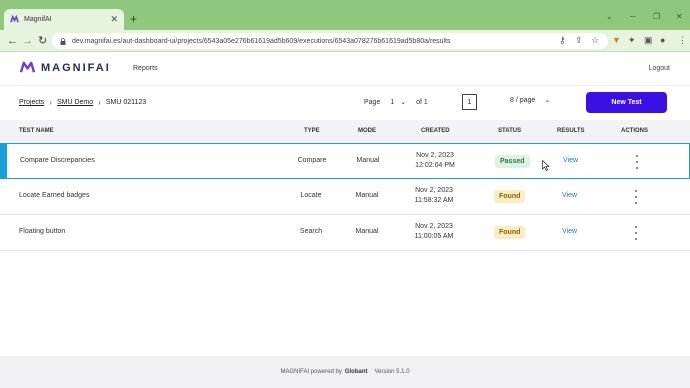  Describe the element at coordinates (367, 131) in the screenshot. I see `header-mode: MODE` at that location.